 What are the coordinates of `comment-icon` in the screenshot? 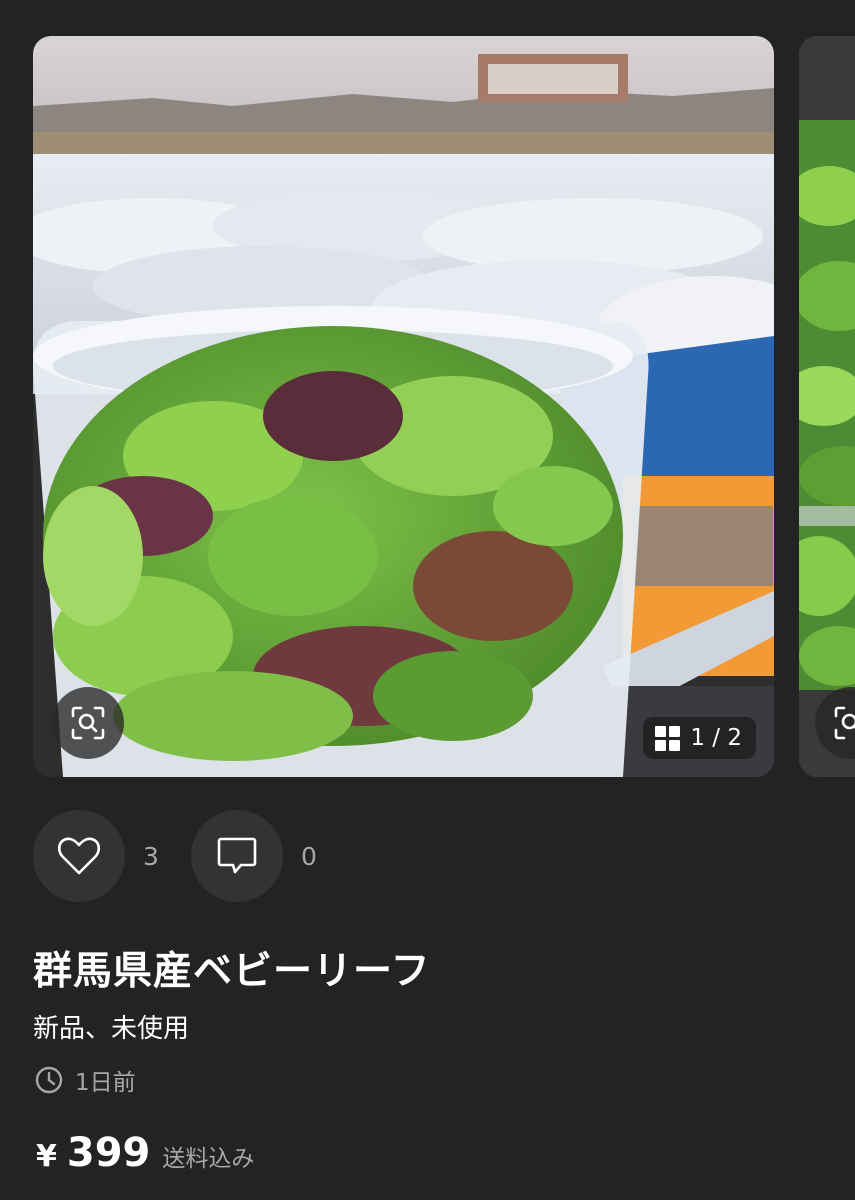 It's located at (237, 855).